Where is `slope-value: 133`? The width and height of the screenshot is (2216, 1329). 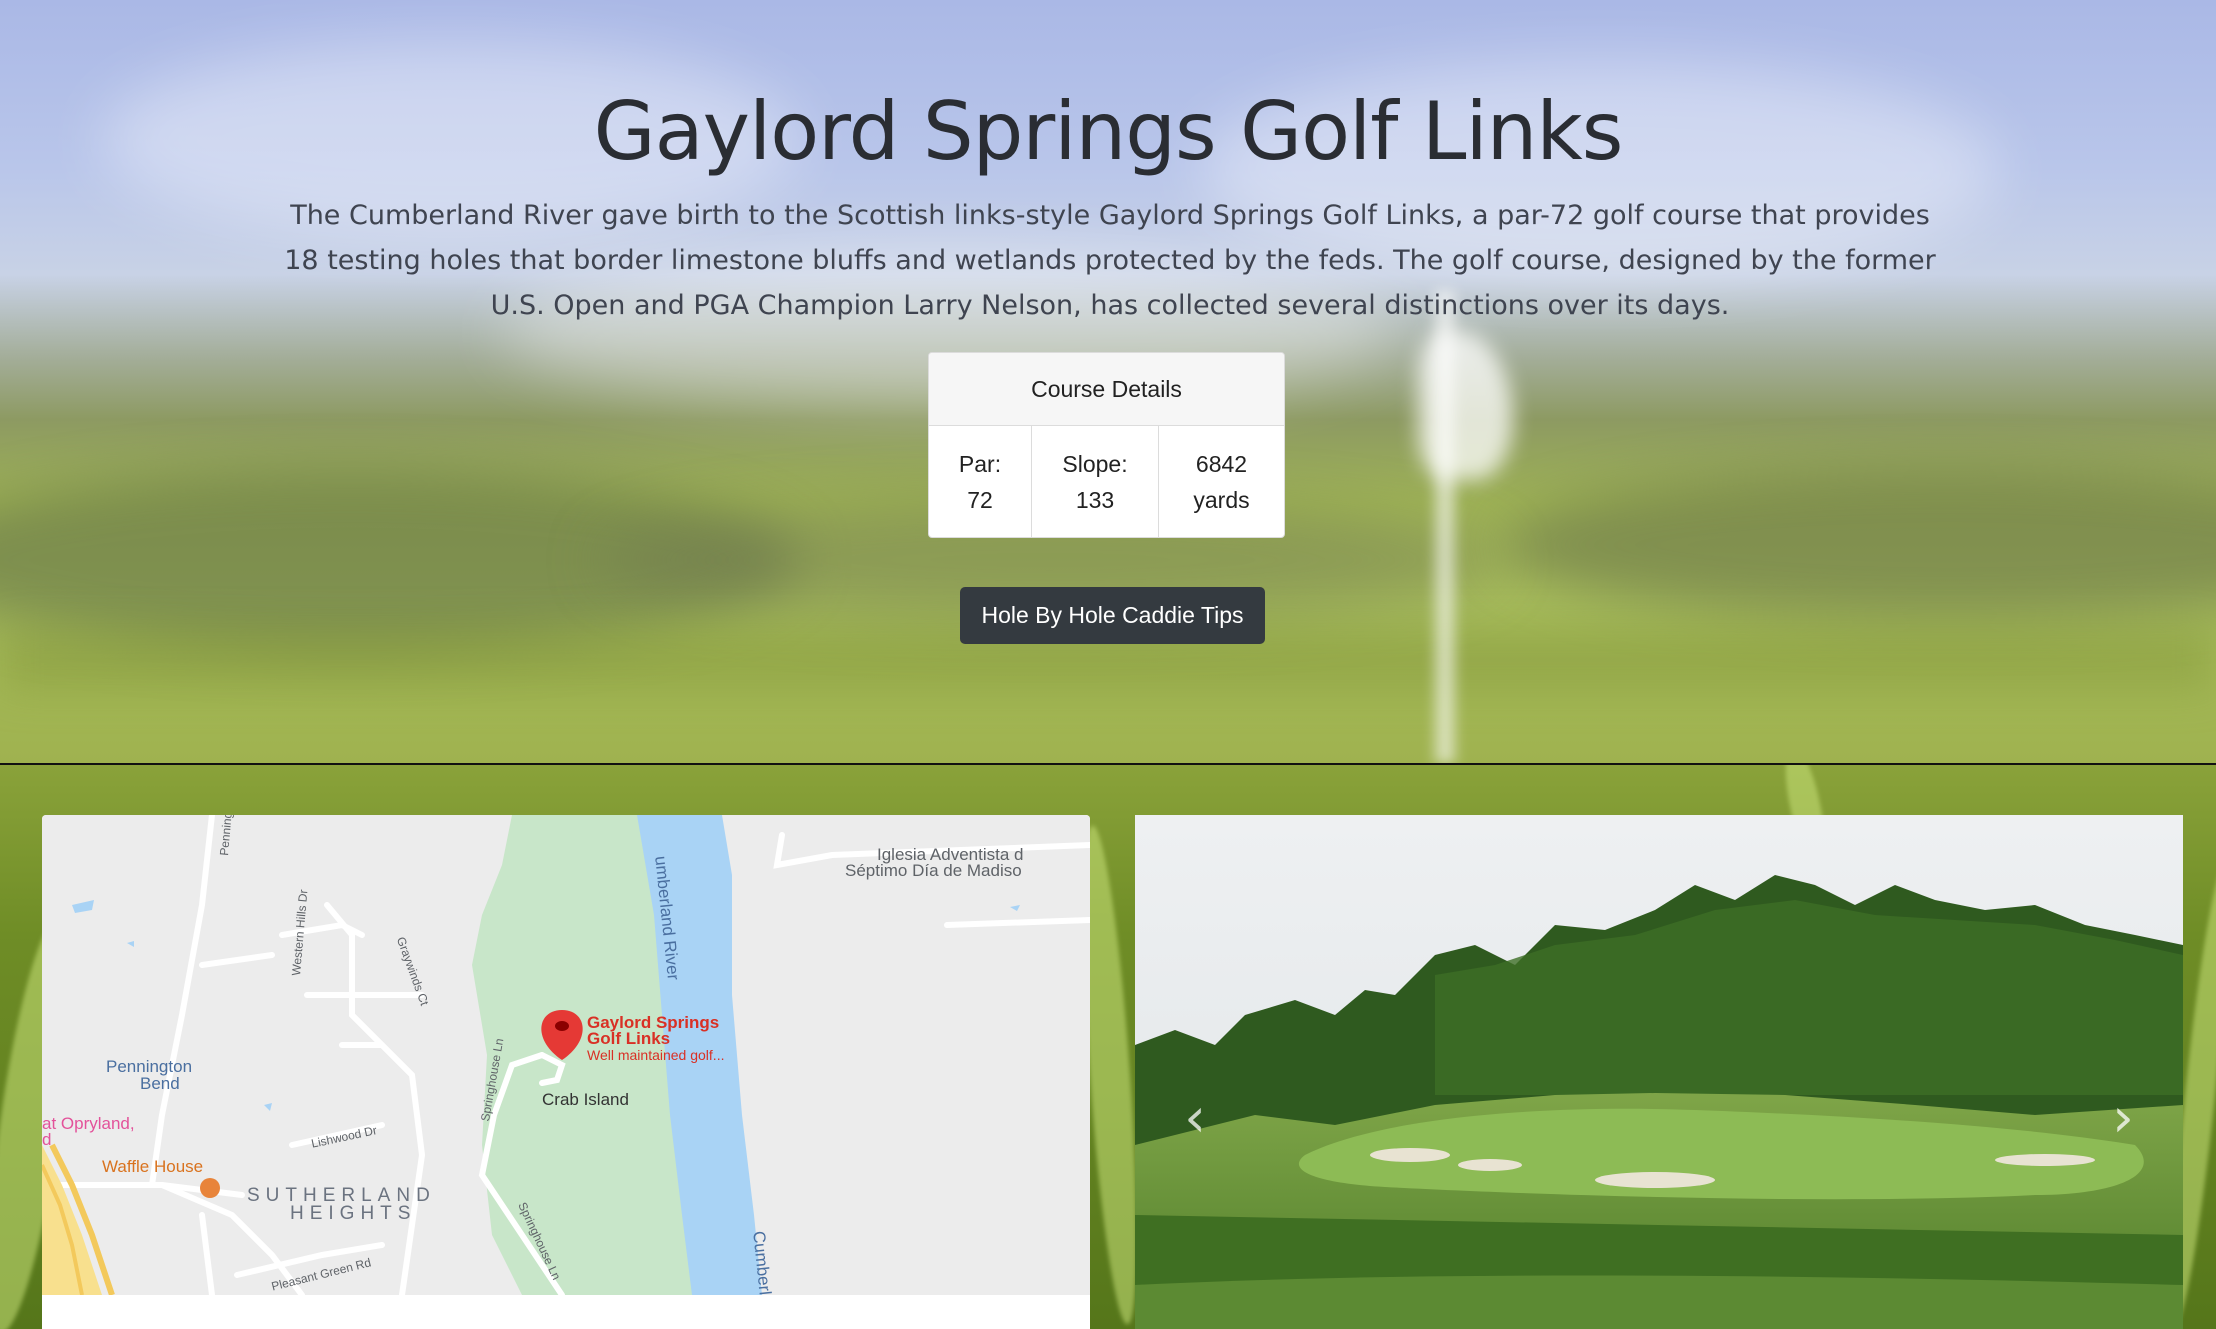 slope-value: 133 is located at coordinates (1095, 500).